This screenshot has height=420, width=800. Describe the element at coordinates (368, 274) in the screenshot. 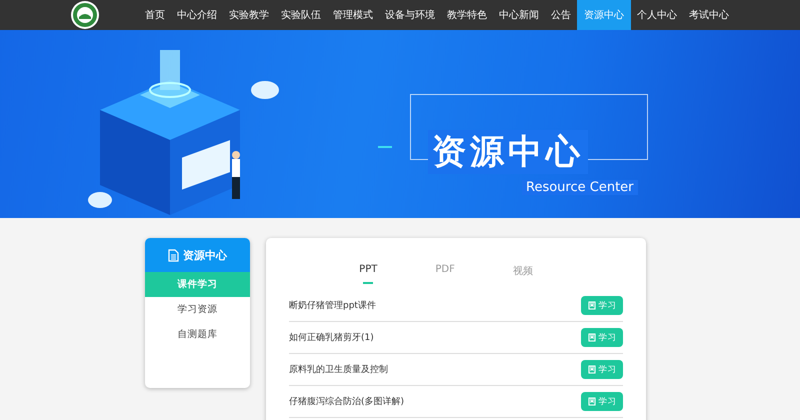

I see `tab: PPT` at that location.